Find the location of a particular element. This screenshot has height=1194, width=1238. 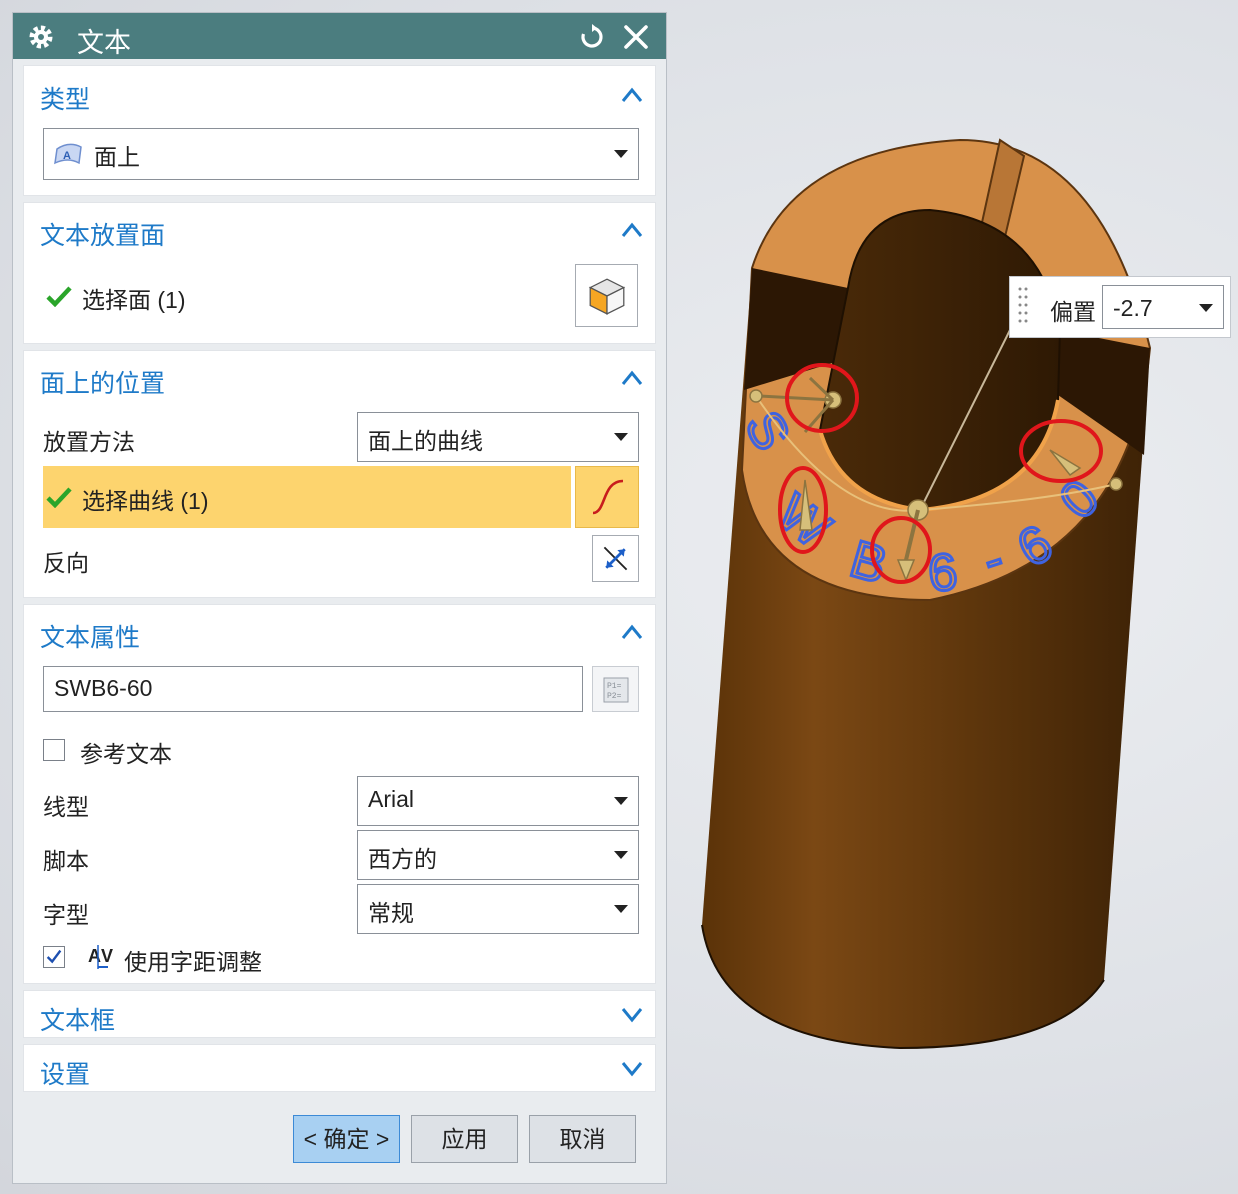

cancel-button: 取消 is located at coordinates (582, 1139).